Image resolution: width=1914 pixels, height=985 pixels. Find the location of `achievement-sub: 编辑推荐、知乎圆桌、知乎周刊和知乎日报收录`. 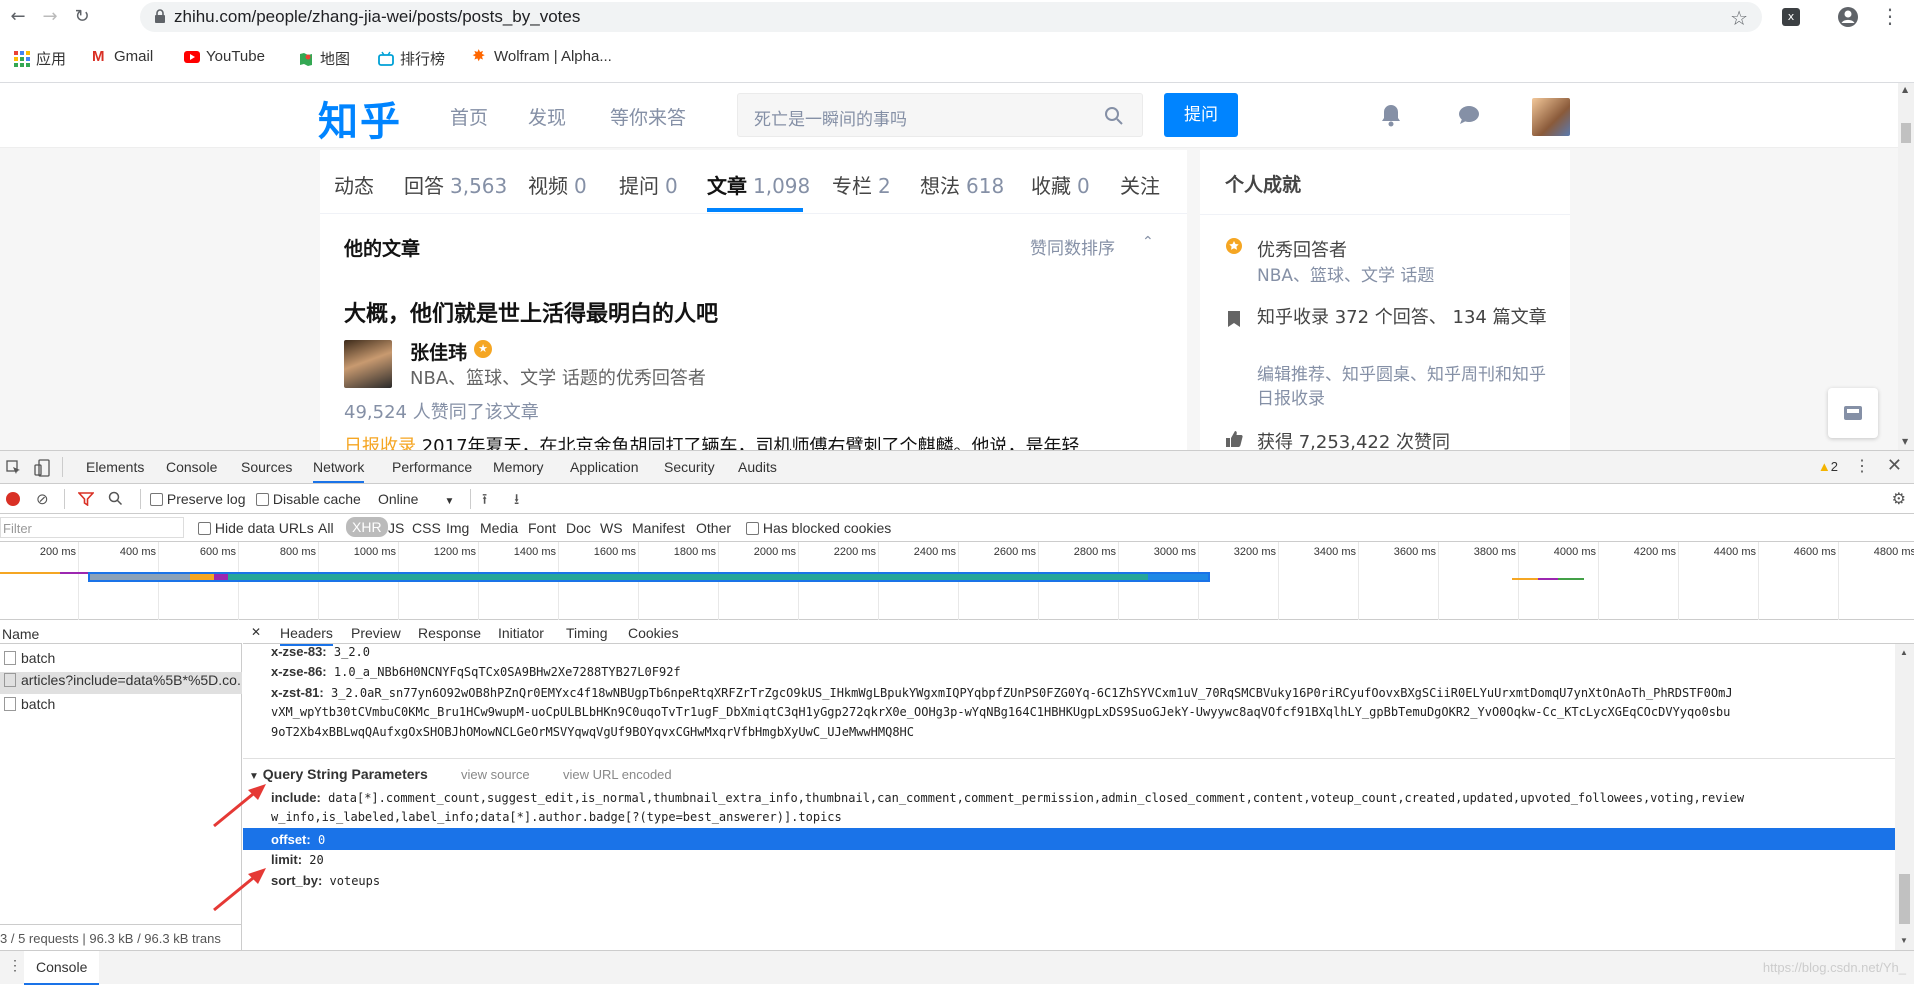

achievement-sub: 编辑推荐、知乎圆桌、知乎周刊和知乎日报收录 is located at coordinates (1402, 387).